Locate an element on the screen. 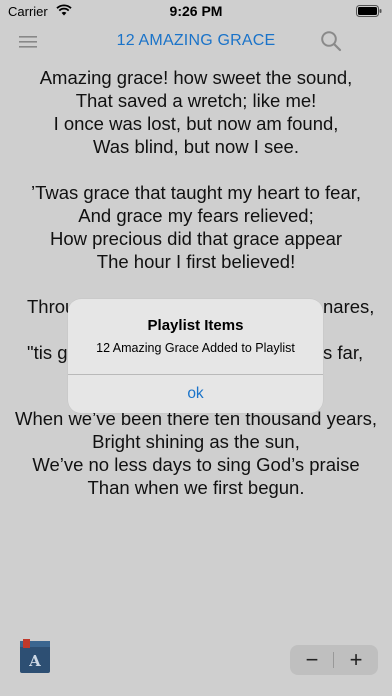  alert-message: 12 Amazing Grace Added to Playlist is located at coordinates (195, 348).